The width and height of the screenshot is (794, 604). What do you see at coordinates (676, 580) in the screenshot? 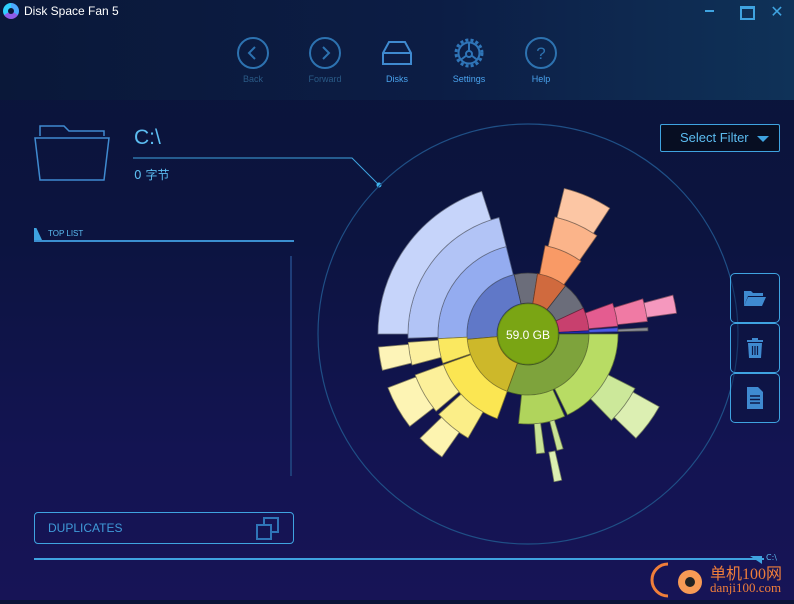
I see `watermark-logo-icon` at bounding box center [676, 580].